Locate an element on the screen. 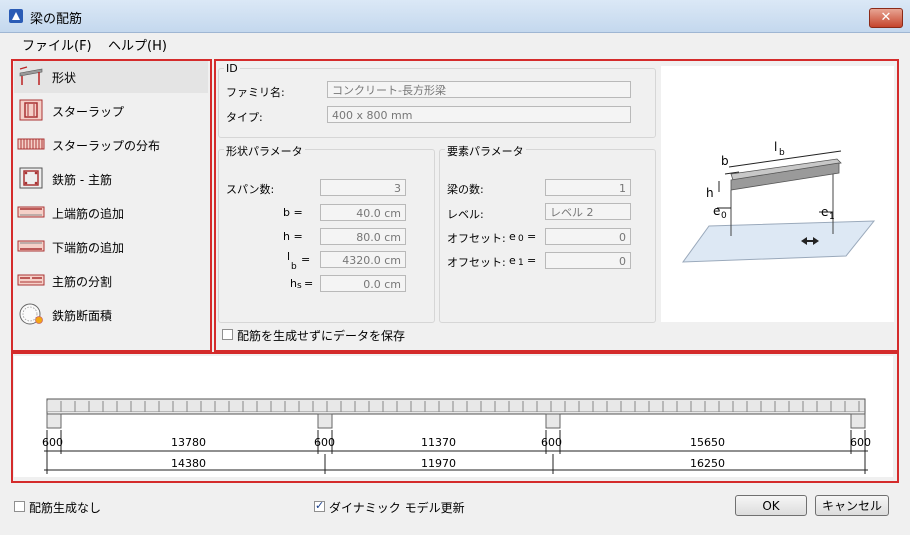  h-label: h = is located at coordinates (293, 236).